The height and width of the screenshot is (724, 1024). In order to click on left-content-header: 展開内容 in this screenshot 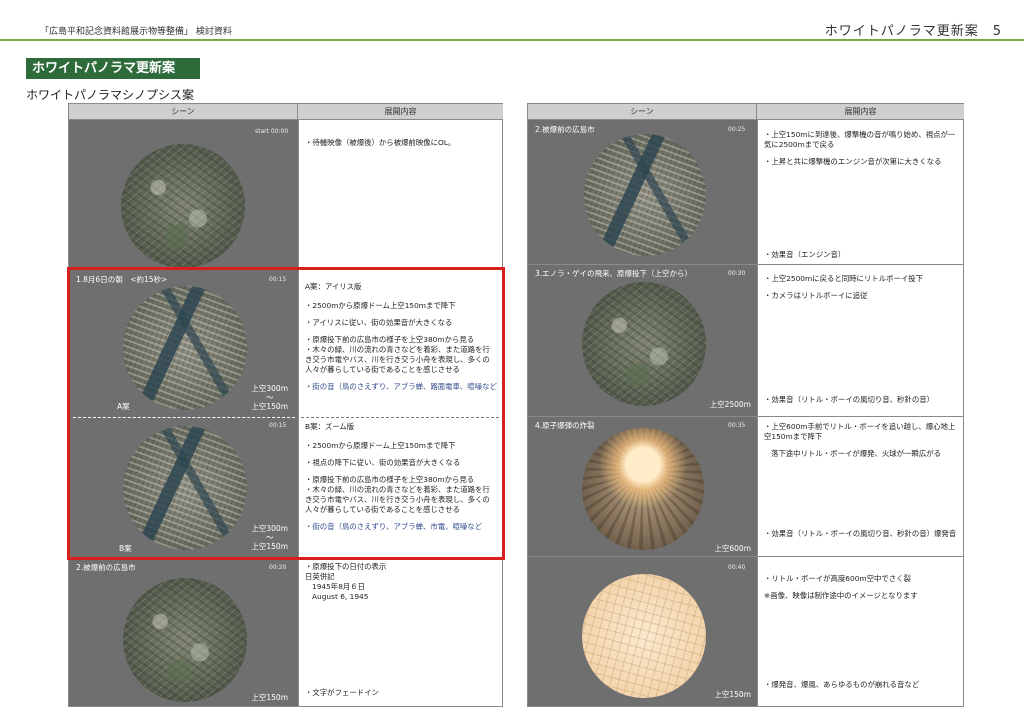, I will do `click(400, 112)`.